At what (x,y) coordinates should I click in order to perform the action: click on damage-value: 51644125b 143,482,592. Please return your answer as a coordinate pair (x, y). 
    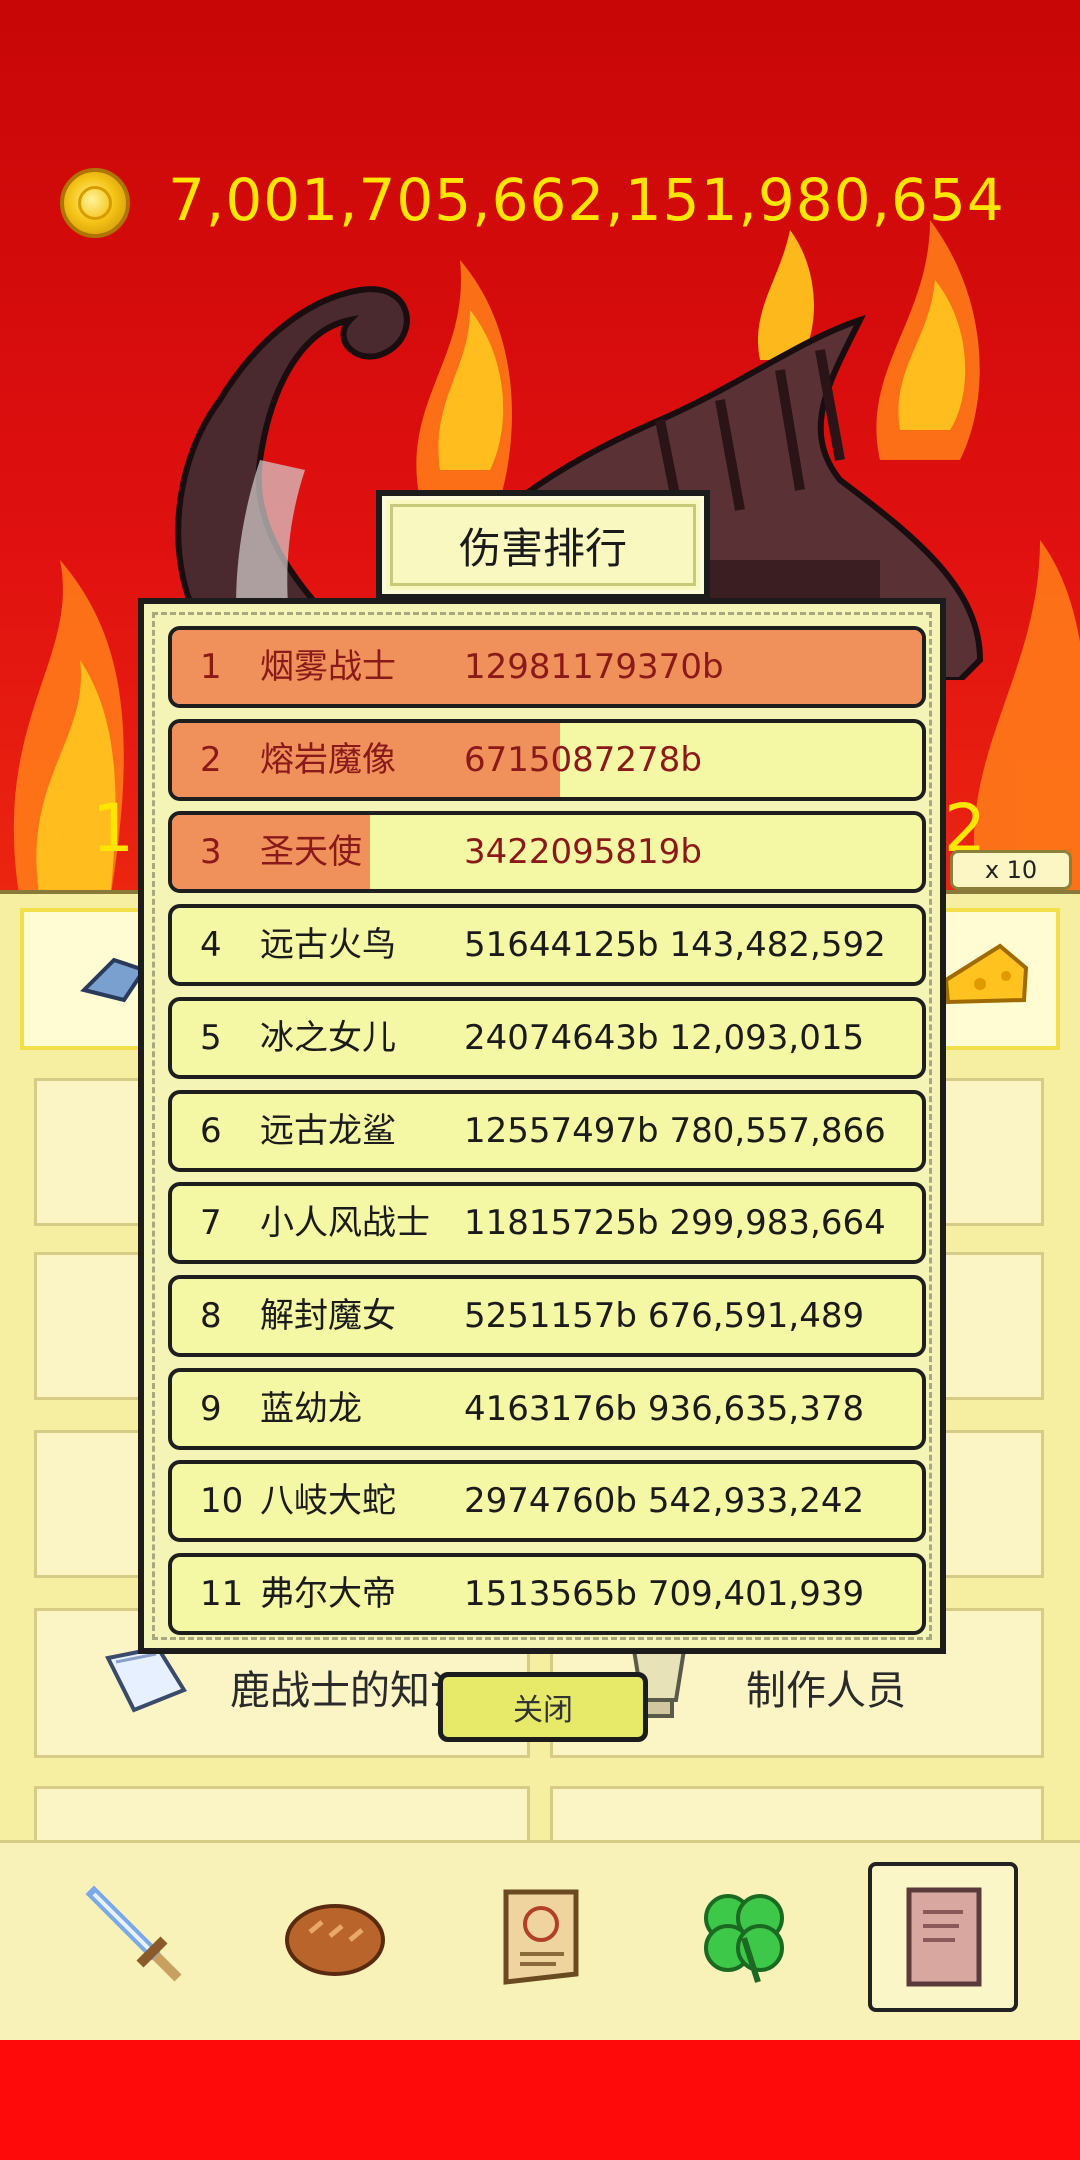
    Looking at the image, I should click on (675, 945).